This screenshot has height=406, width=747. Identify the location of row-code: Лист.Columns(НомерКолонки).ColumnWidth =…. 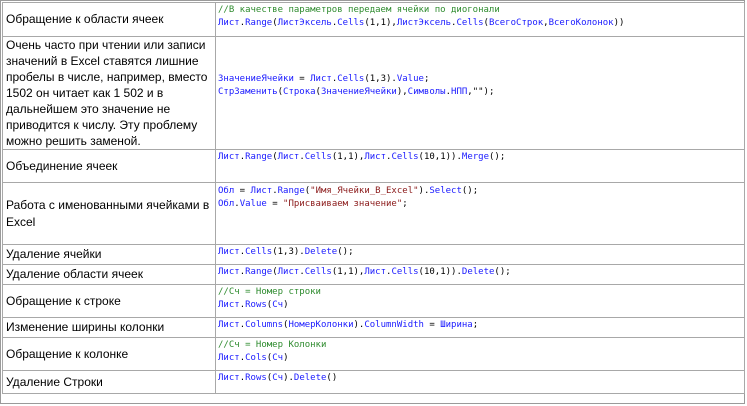
(480, 327).